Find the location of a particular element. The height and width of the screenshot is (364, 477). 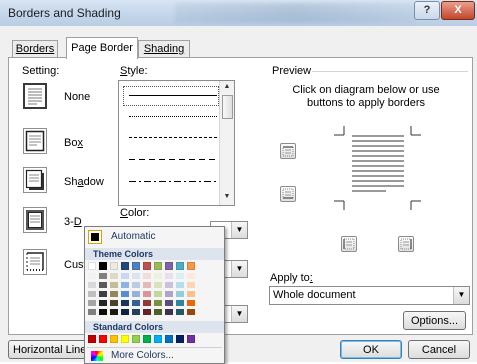

right-border-button is located at coordinates (406, 244).